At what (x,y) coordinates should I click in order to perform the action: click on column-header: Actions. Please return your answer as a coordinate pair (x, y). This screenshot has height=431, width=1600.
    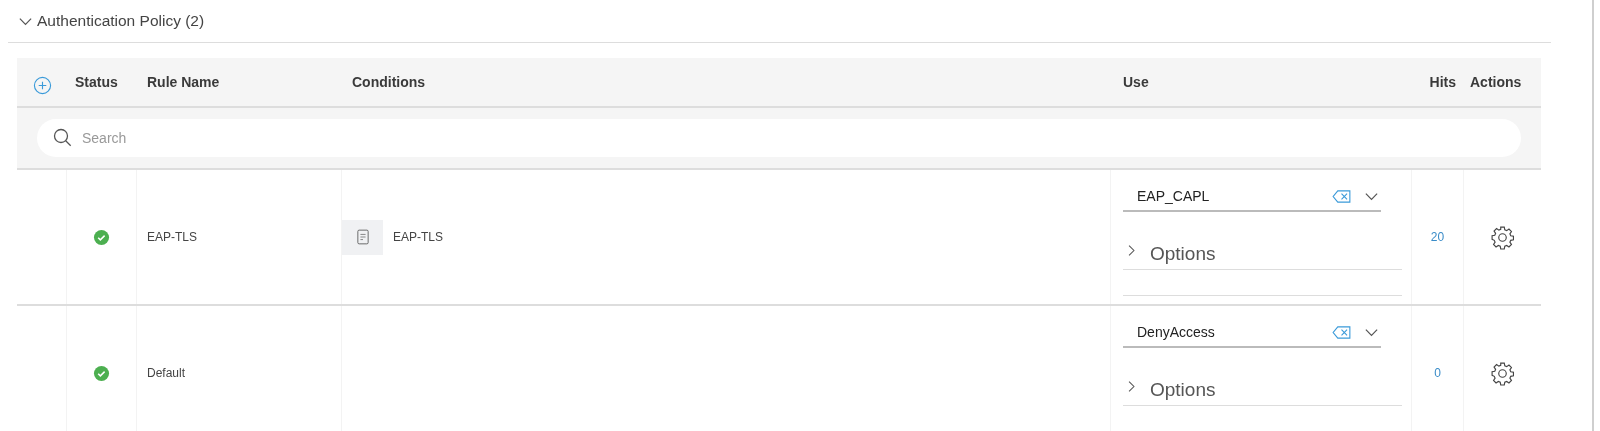
    Looking at the image, I should click on (1496, 82).